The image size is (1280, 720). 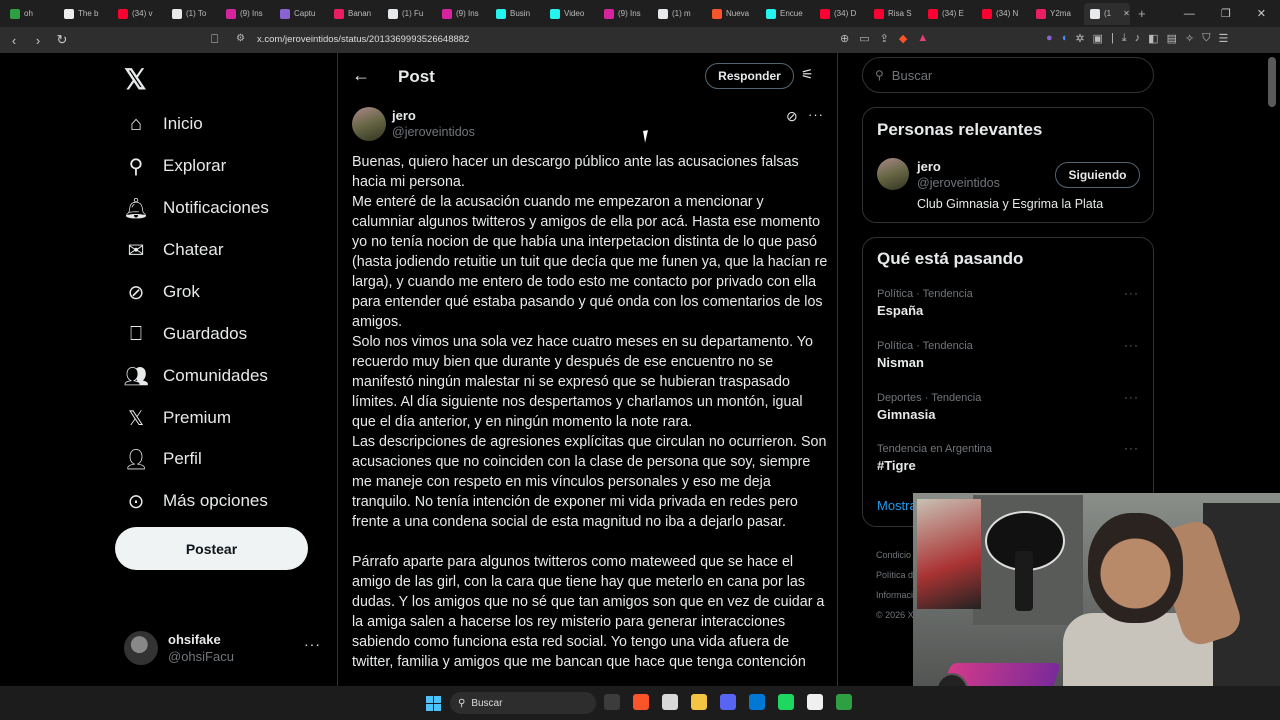 I want to click on trend-item: Tendencia en Argentina #Tigre ···, so click(x=1012, y=457).